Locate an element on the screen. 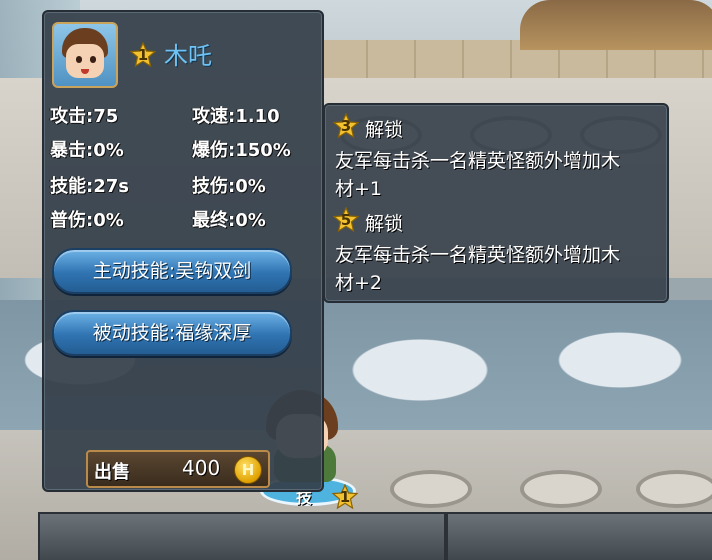 The image size is (712, 560). hero-star-number: 1 is located at coordinates (143, 55).